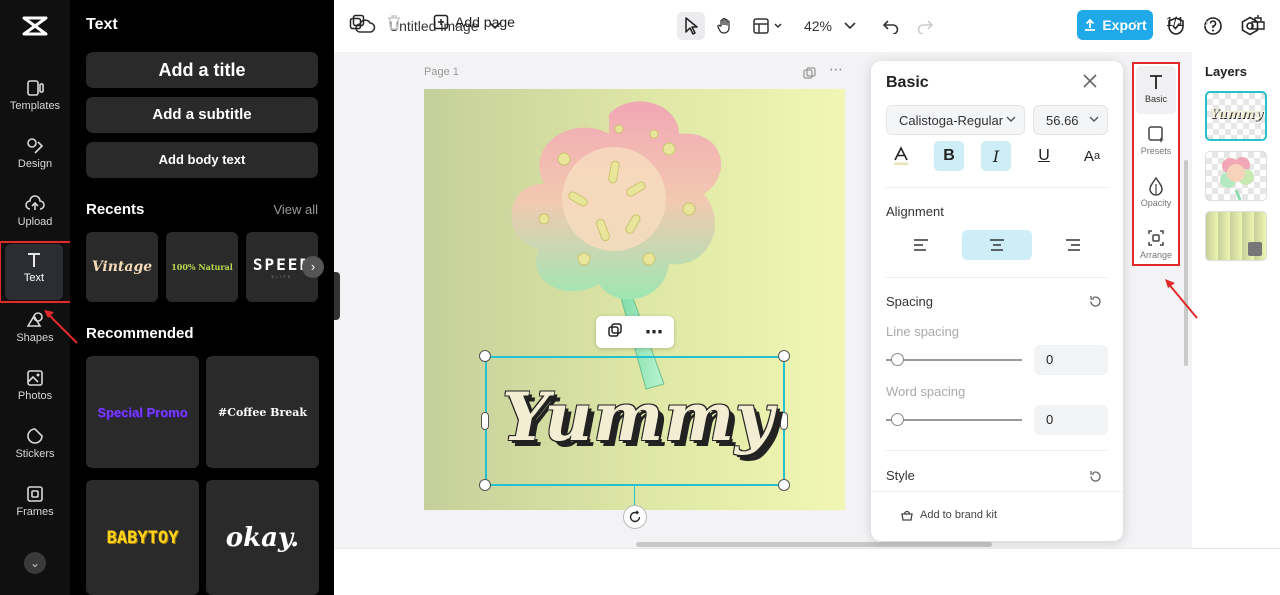 Image resolution: width=1280 pixels, height=595 pixels. Describe the element at coordinates (202, 160) in the screenshot. I see `add-body-text-button: Add body text` at that location.